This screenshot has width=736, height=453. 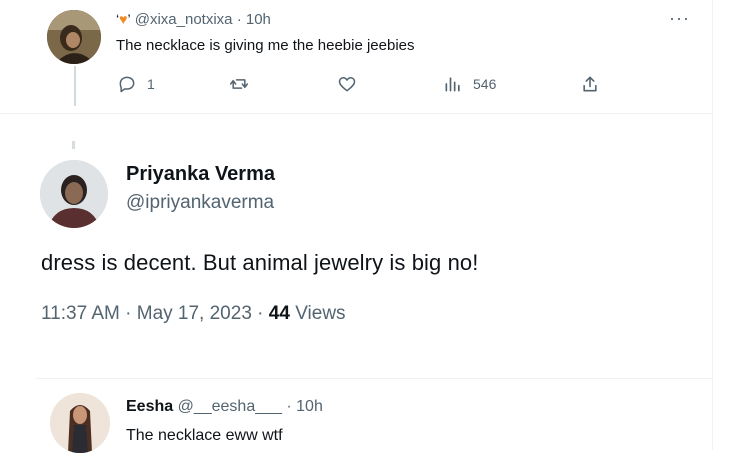 I want to click on share-icon, so click(x=590, y=84).